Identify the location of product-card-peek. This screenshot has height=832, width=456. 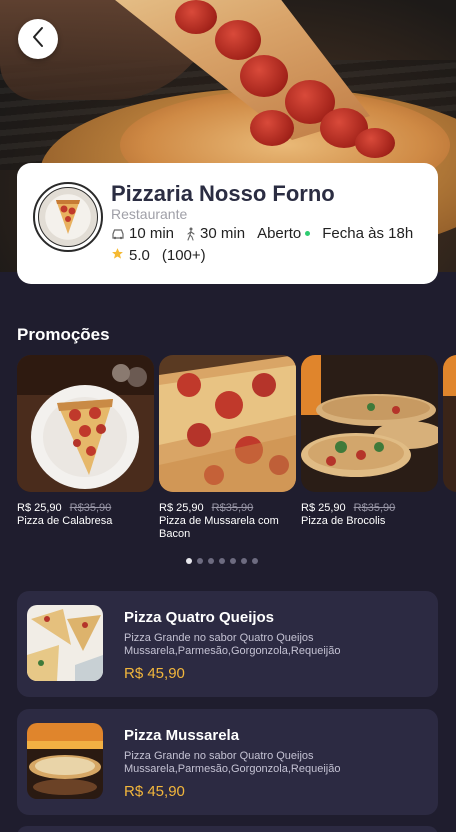
(227, 829).